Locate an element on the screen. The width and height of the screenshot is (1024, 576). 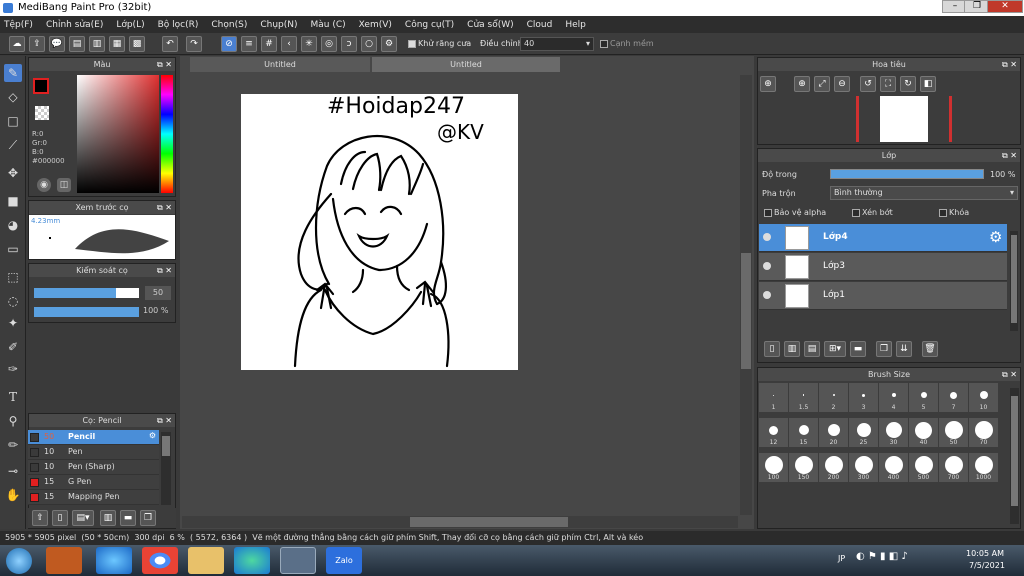
menu-snap: Chụp(N) is located at coordinates (278, 25).